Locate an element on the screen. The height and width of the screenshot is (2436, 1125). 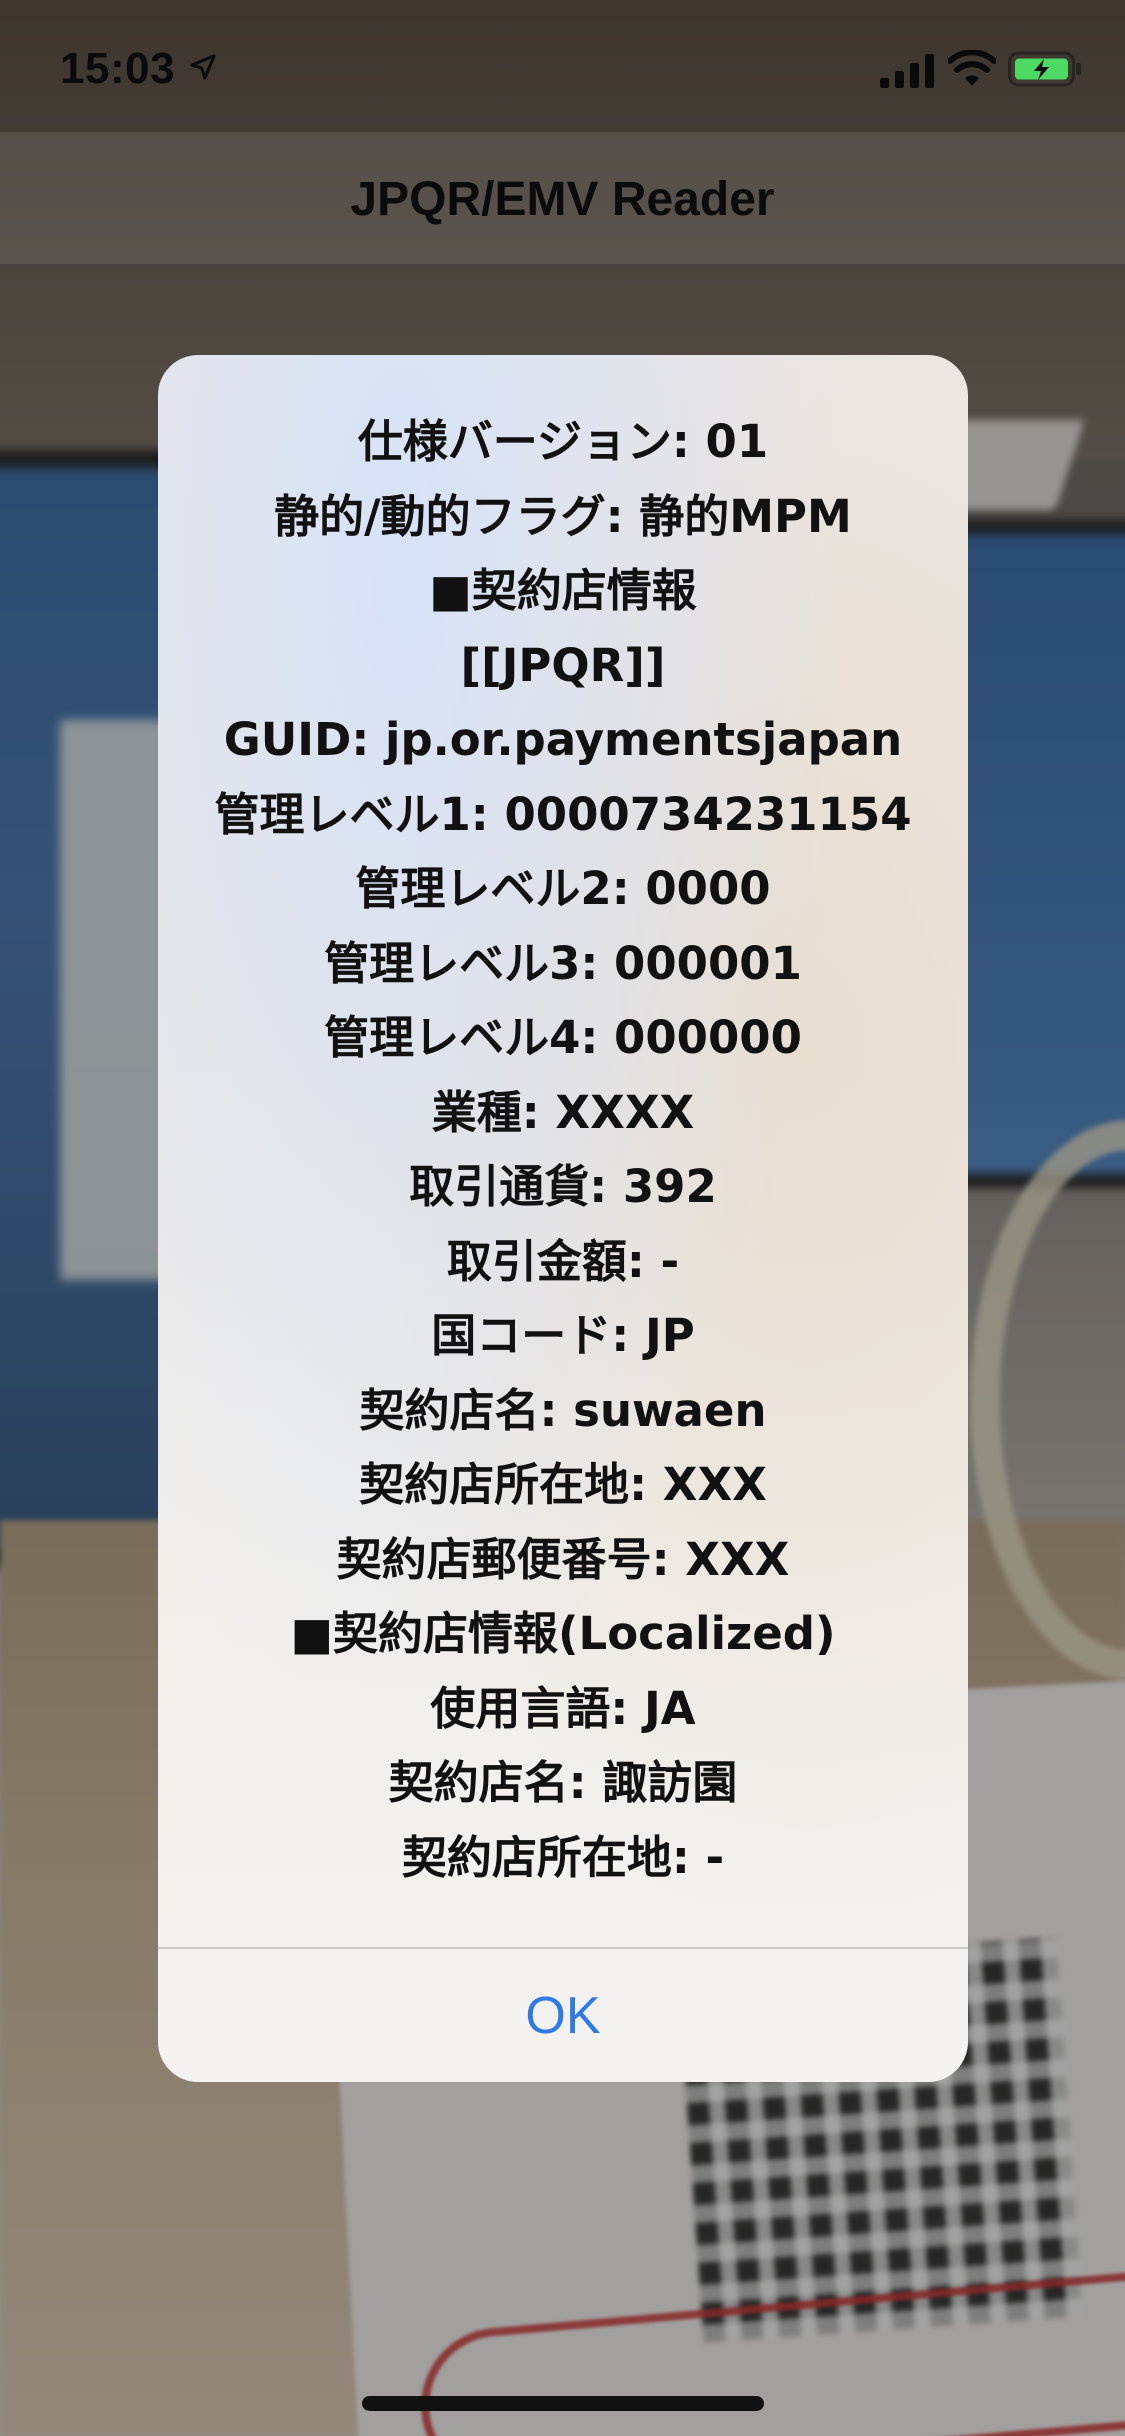
alert-line-language: 使用言語: JA is located at coordinates (563, 1708).